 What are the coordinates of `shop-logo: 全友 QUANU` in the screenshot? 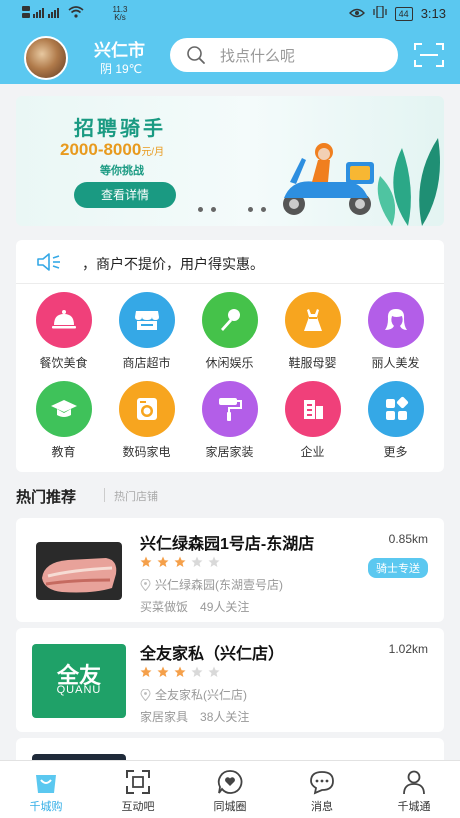 It's located at (79, 681).